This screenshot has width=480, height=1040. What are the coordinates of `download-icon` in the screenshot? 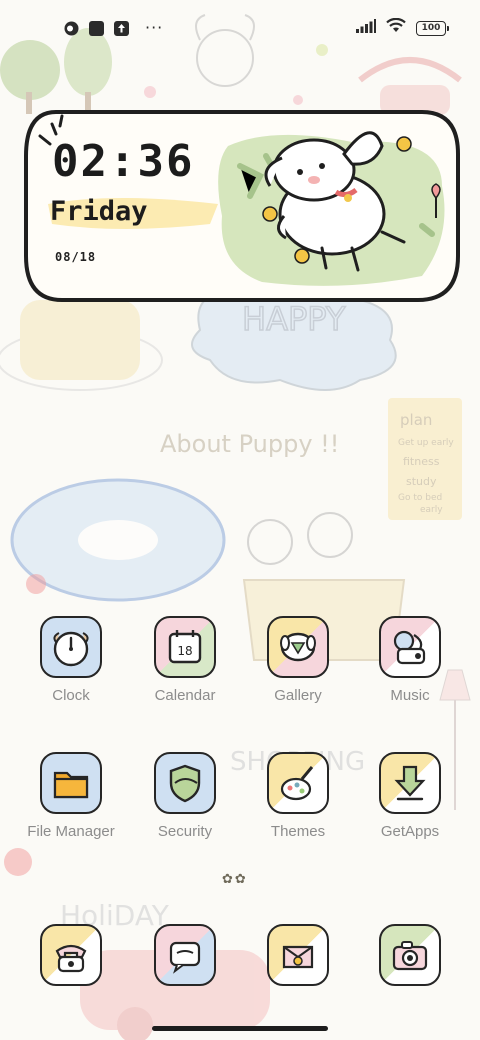 It's located at (410, 783).